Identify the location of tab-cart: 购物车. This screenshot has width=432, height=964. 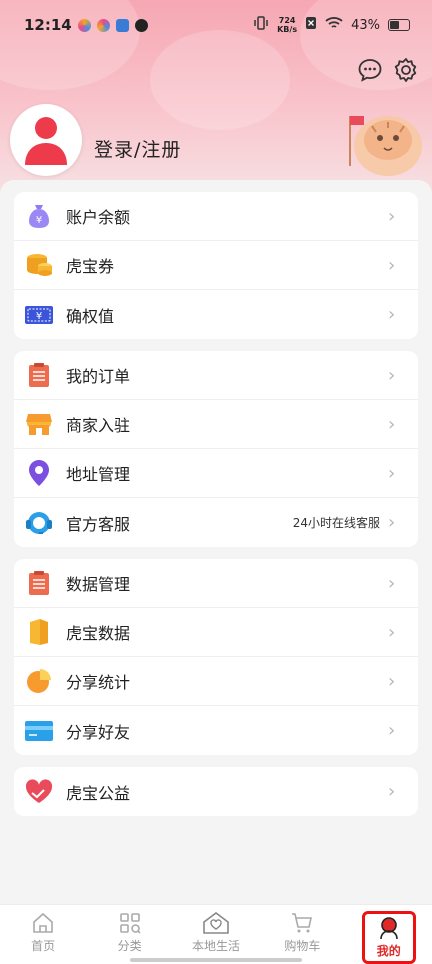
(302, 932).